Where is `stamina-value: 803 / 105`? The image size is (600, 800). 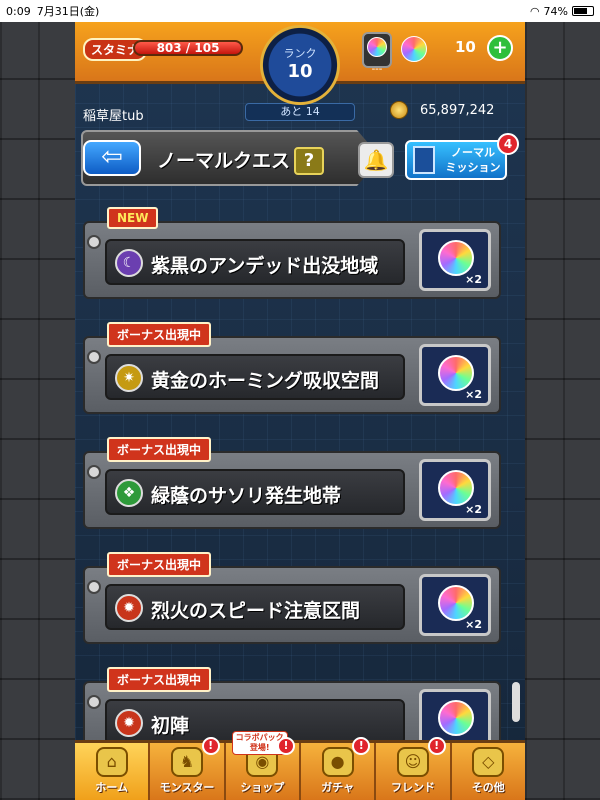 stamina-value: 803 / 105 is located at coordinates (188, 48).